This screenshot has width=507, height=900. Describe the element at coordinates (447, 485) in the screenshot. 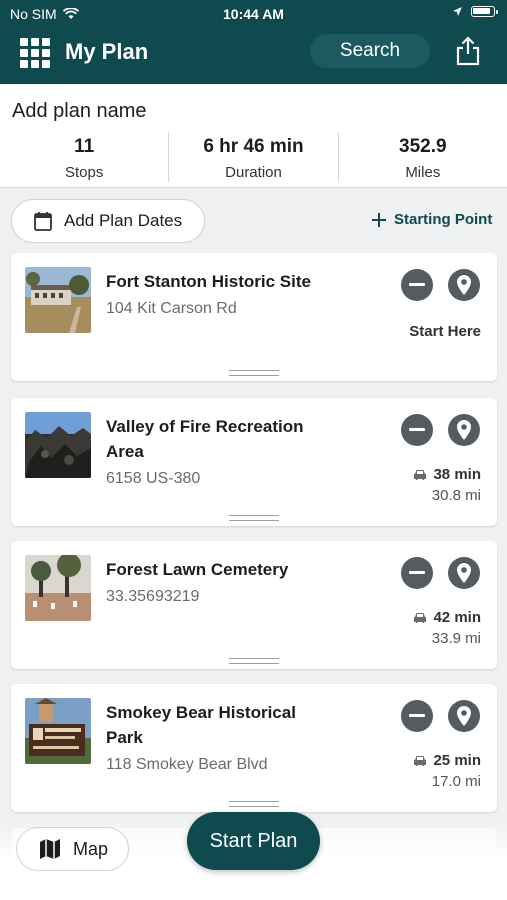

I see `drive-info: 38 min 30.8 mi` at that location.